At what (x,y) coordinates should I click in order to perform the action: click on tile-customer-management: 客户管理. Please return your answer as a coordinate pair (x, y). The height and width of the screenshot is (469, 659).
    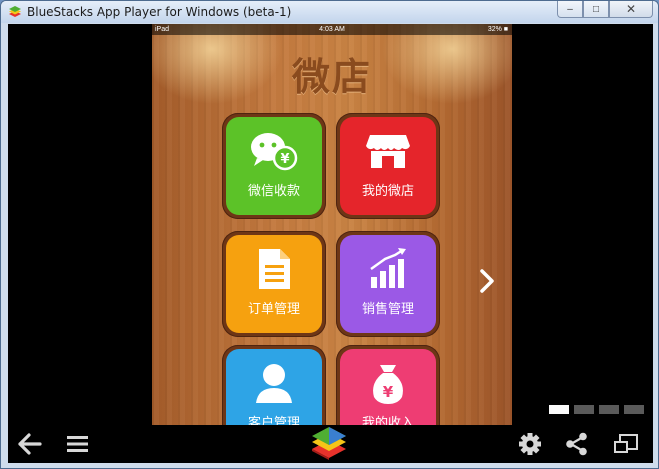
    Looking at the image, I should click on (274, 385).